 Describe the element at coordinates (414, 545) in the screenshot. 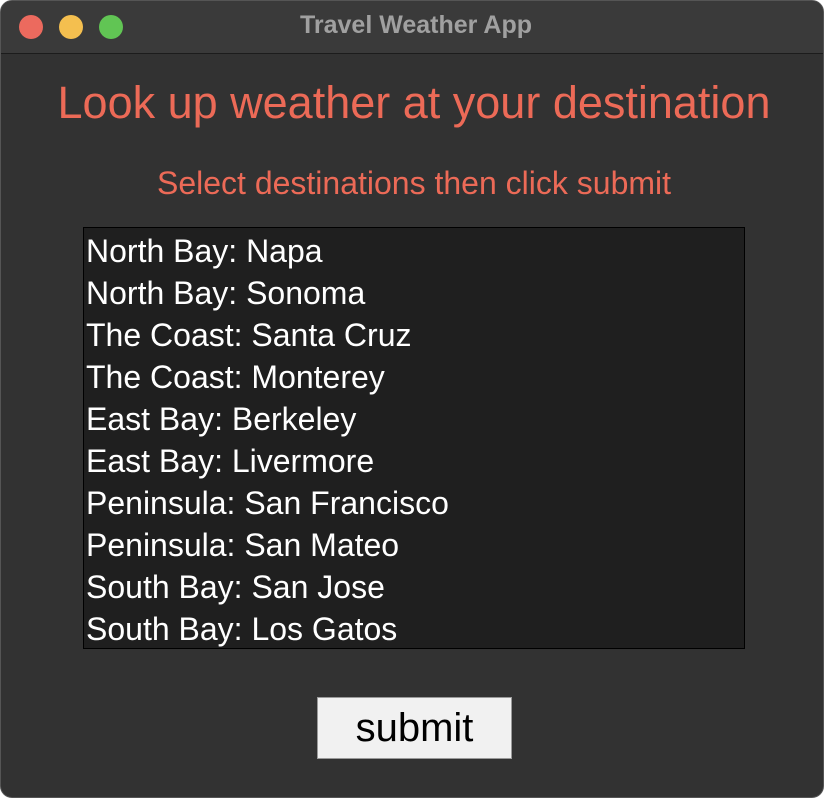

I see `list-item: Peninsula: San Mateo` at that location.